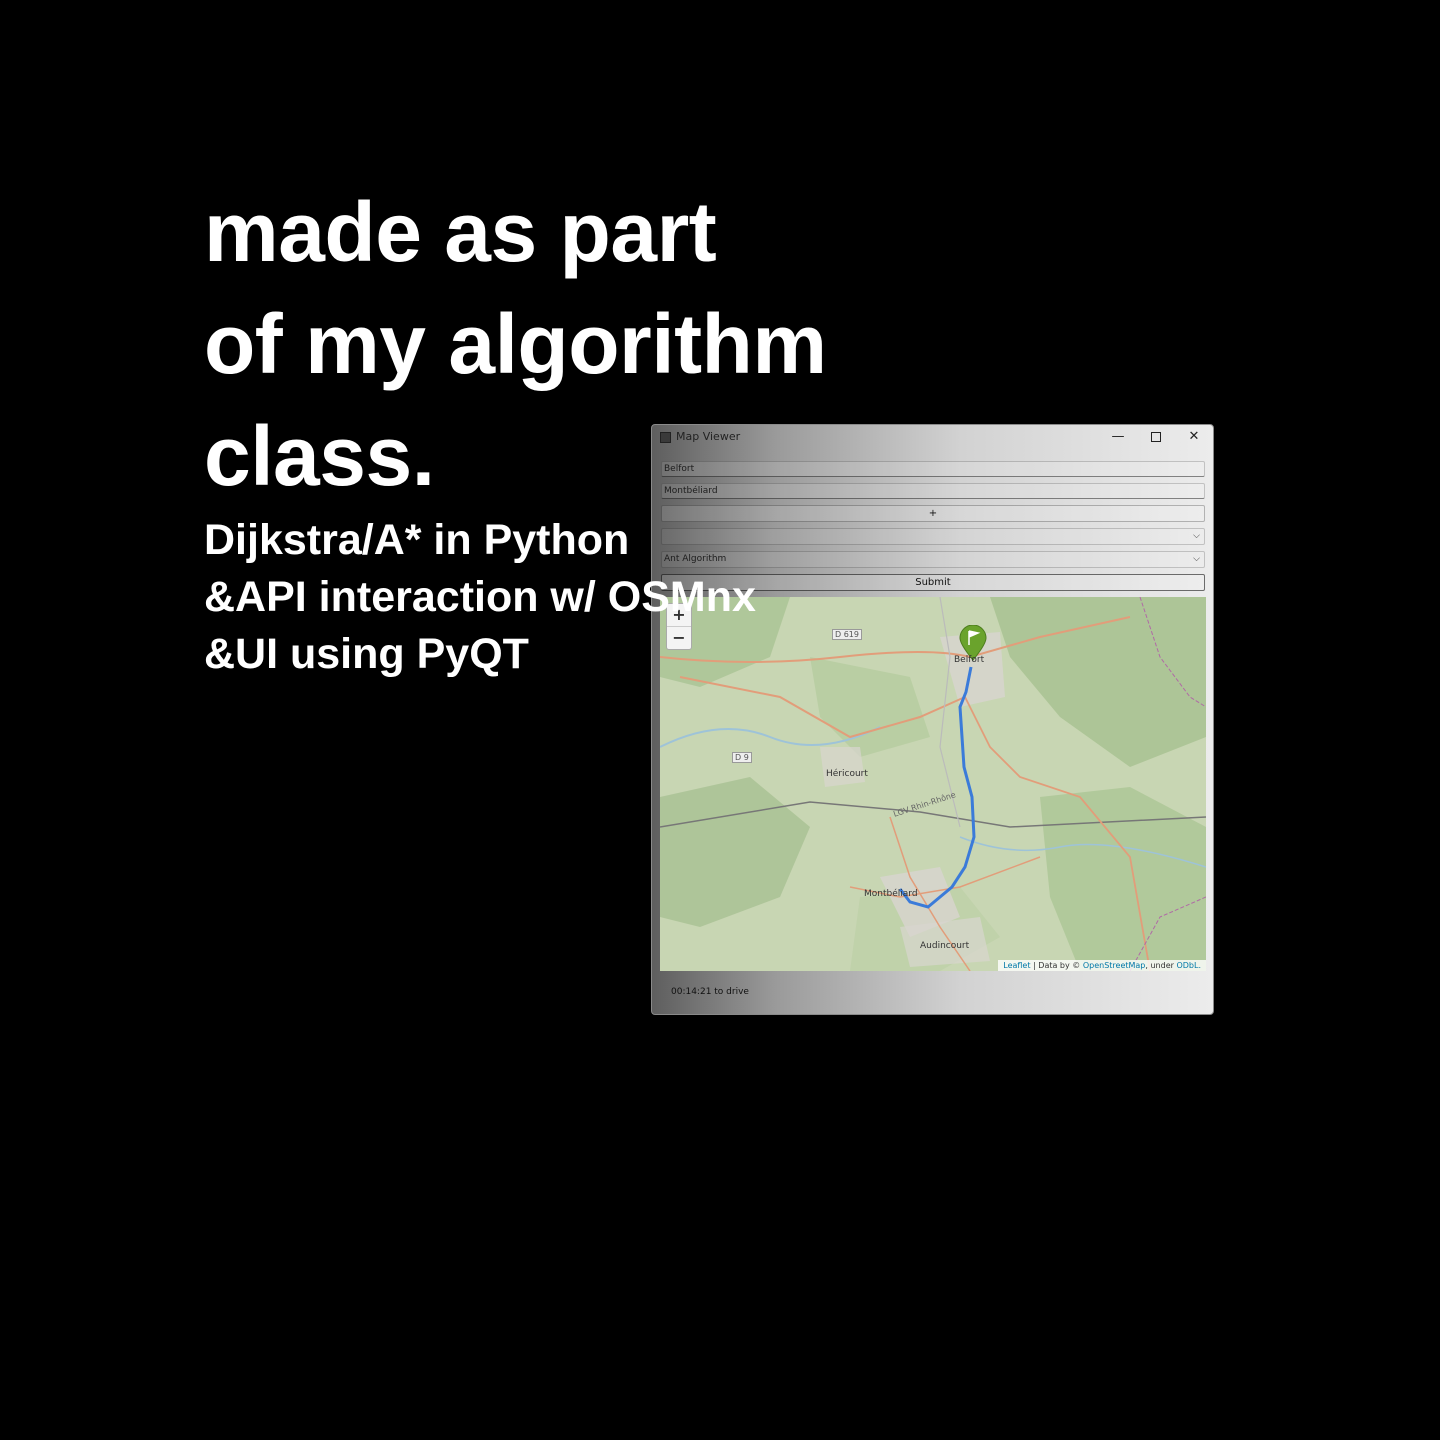  Describe the element at coordinates (847, 634) in the screenshot. I see `road-label-d619: D 619` at that location.